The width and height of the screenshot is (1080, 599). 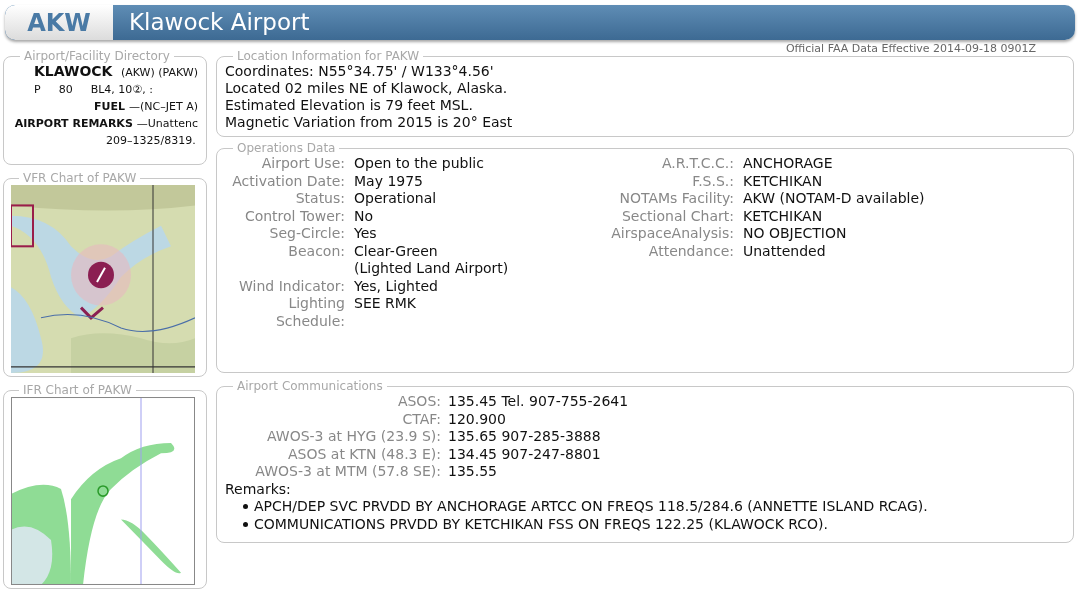 What do you see at coordinates (677, 216) in the screenshot?
I see `field-label: Sectional Chart:` at bounding box center [677, 216].